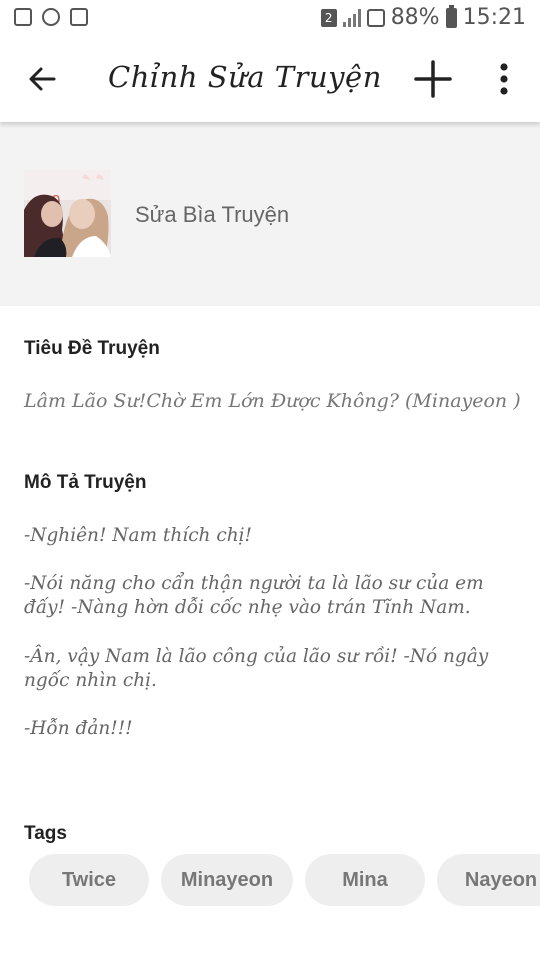 This screenshot has width=540, height=960. What do you see at coordinates (488, 880) in the screenshot?
I see `tag-chip: Nayeon` at bounding box center [488, 880].